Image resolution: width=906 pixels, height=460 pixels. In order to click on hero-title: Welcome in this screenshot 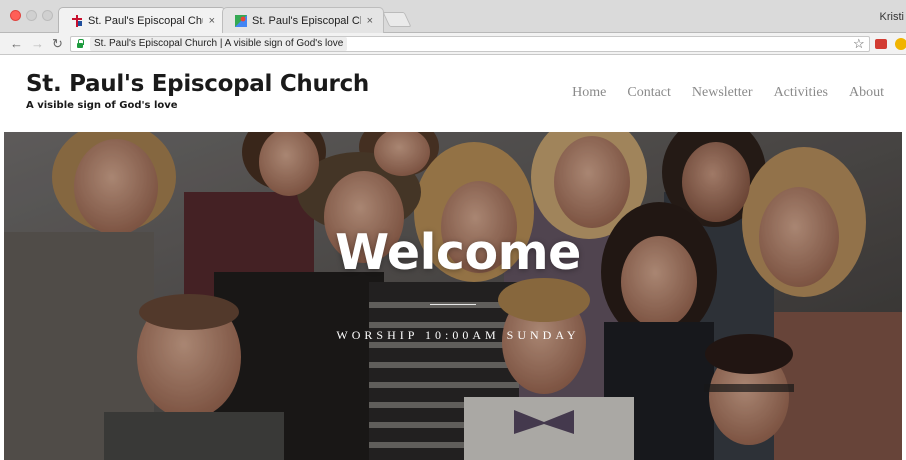, I will do `click(458, 252)`.